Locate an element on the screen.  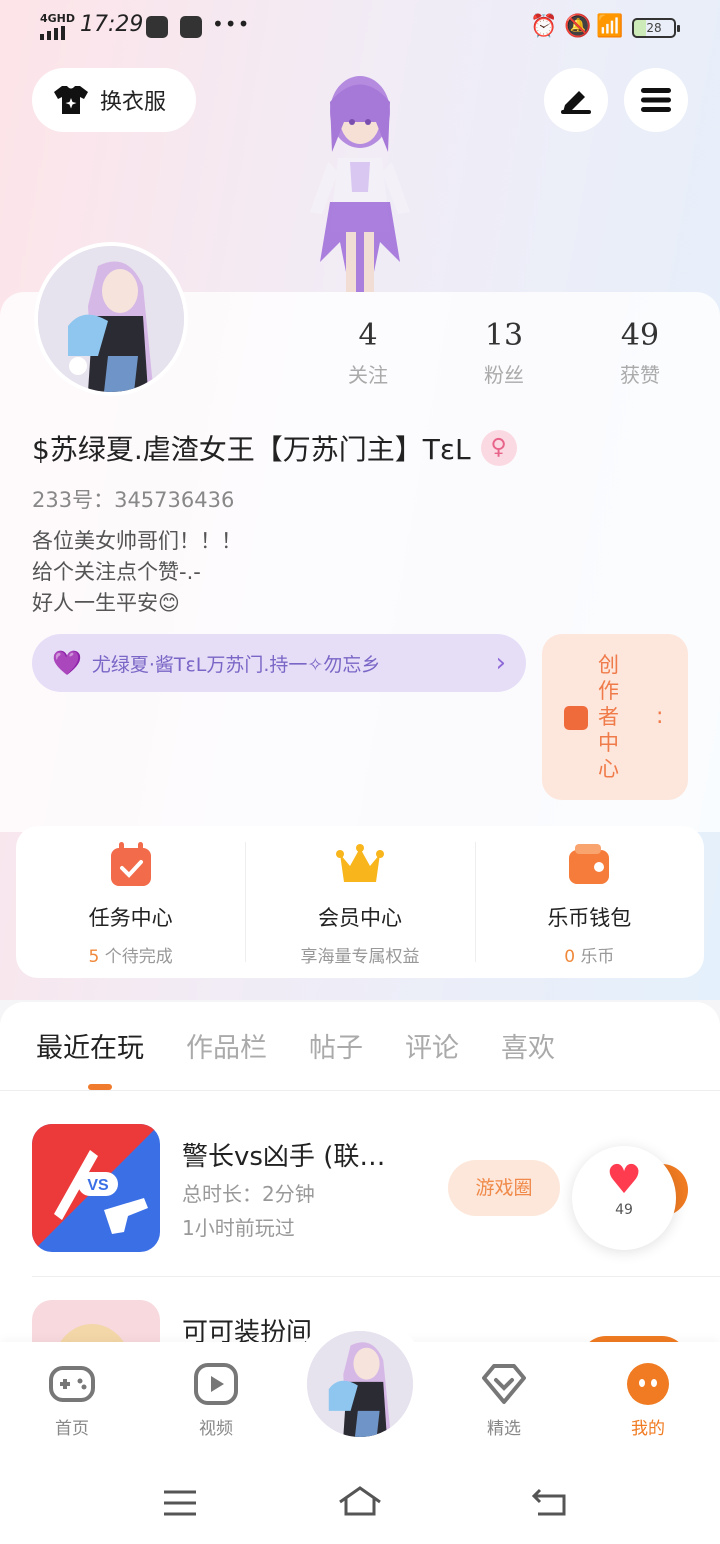
avatar-3d-figure is located at coordinates (360, 178).